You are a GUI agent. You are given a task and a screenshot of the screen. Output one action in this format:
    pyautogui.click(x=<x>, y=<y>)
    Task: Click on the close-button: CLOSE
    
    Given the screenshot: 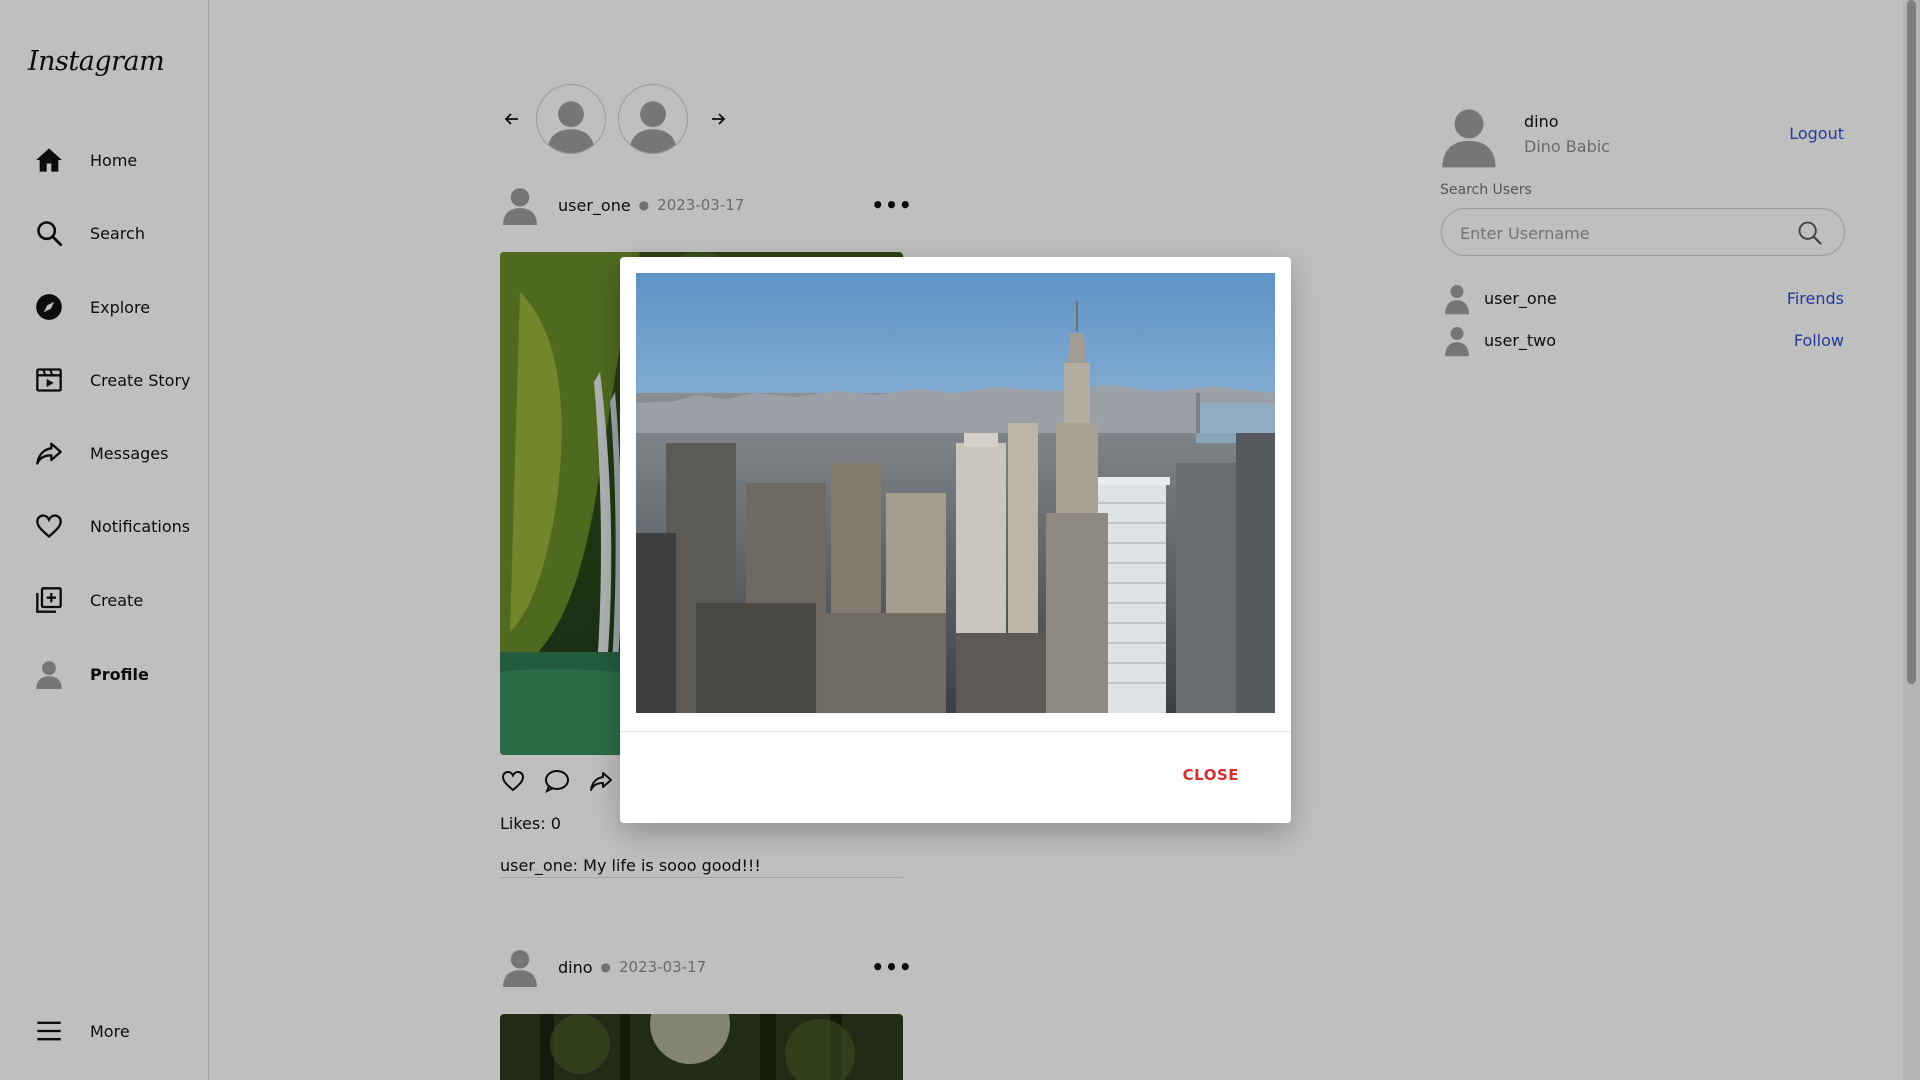 What is the action you would take?
    pyautogui.click(x=1211, y=775)
    